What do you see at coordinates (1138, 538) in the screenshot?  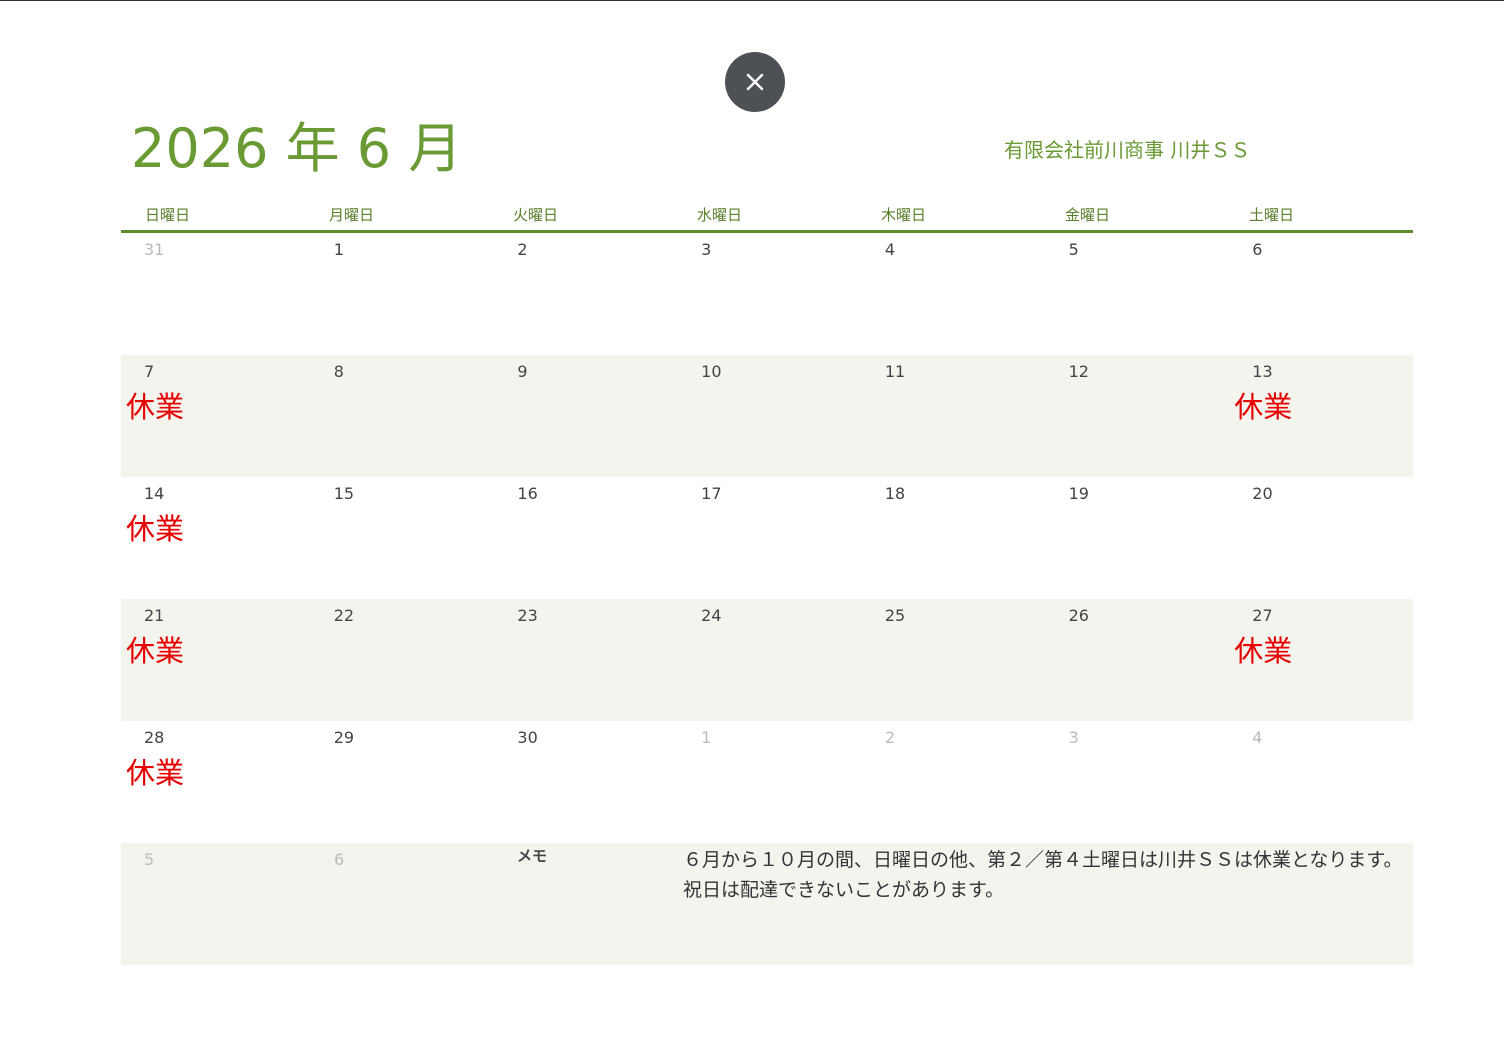 I see `day-cell: 19` at bounding box center [1138, 538].